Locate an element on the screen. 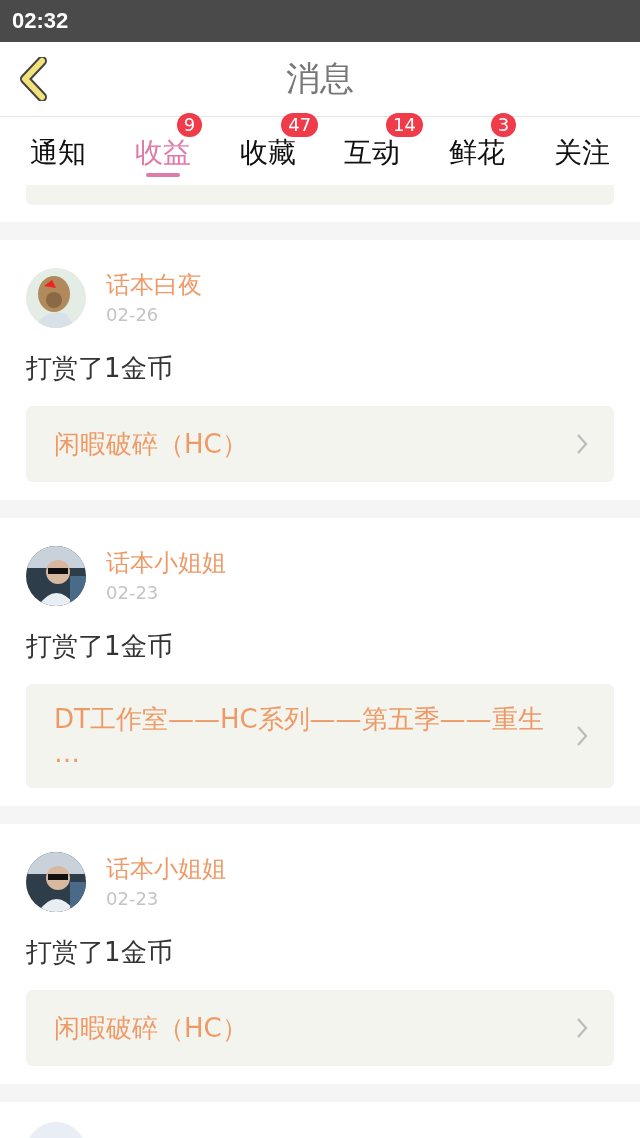 The image size is (640, 1138). tab: 收益 is located at coordinates (163, 153).